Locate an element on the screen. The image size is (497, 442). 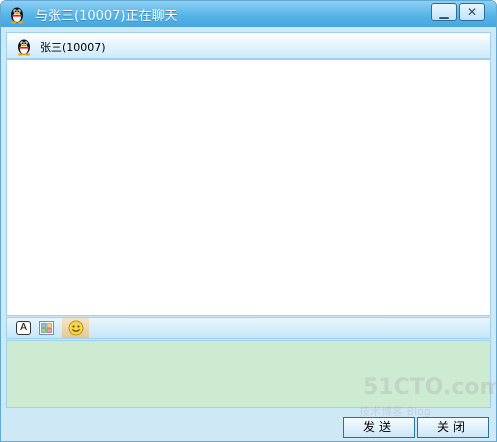
input-toolbar: A is located at coordinates (248, 328).